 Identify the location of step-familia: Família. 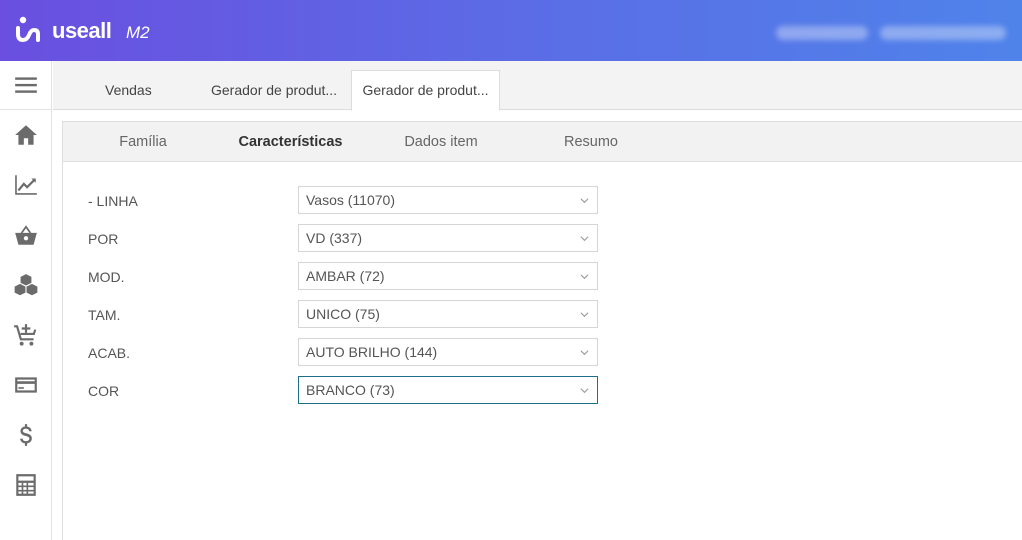
(143, 142).